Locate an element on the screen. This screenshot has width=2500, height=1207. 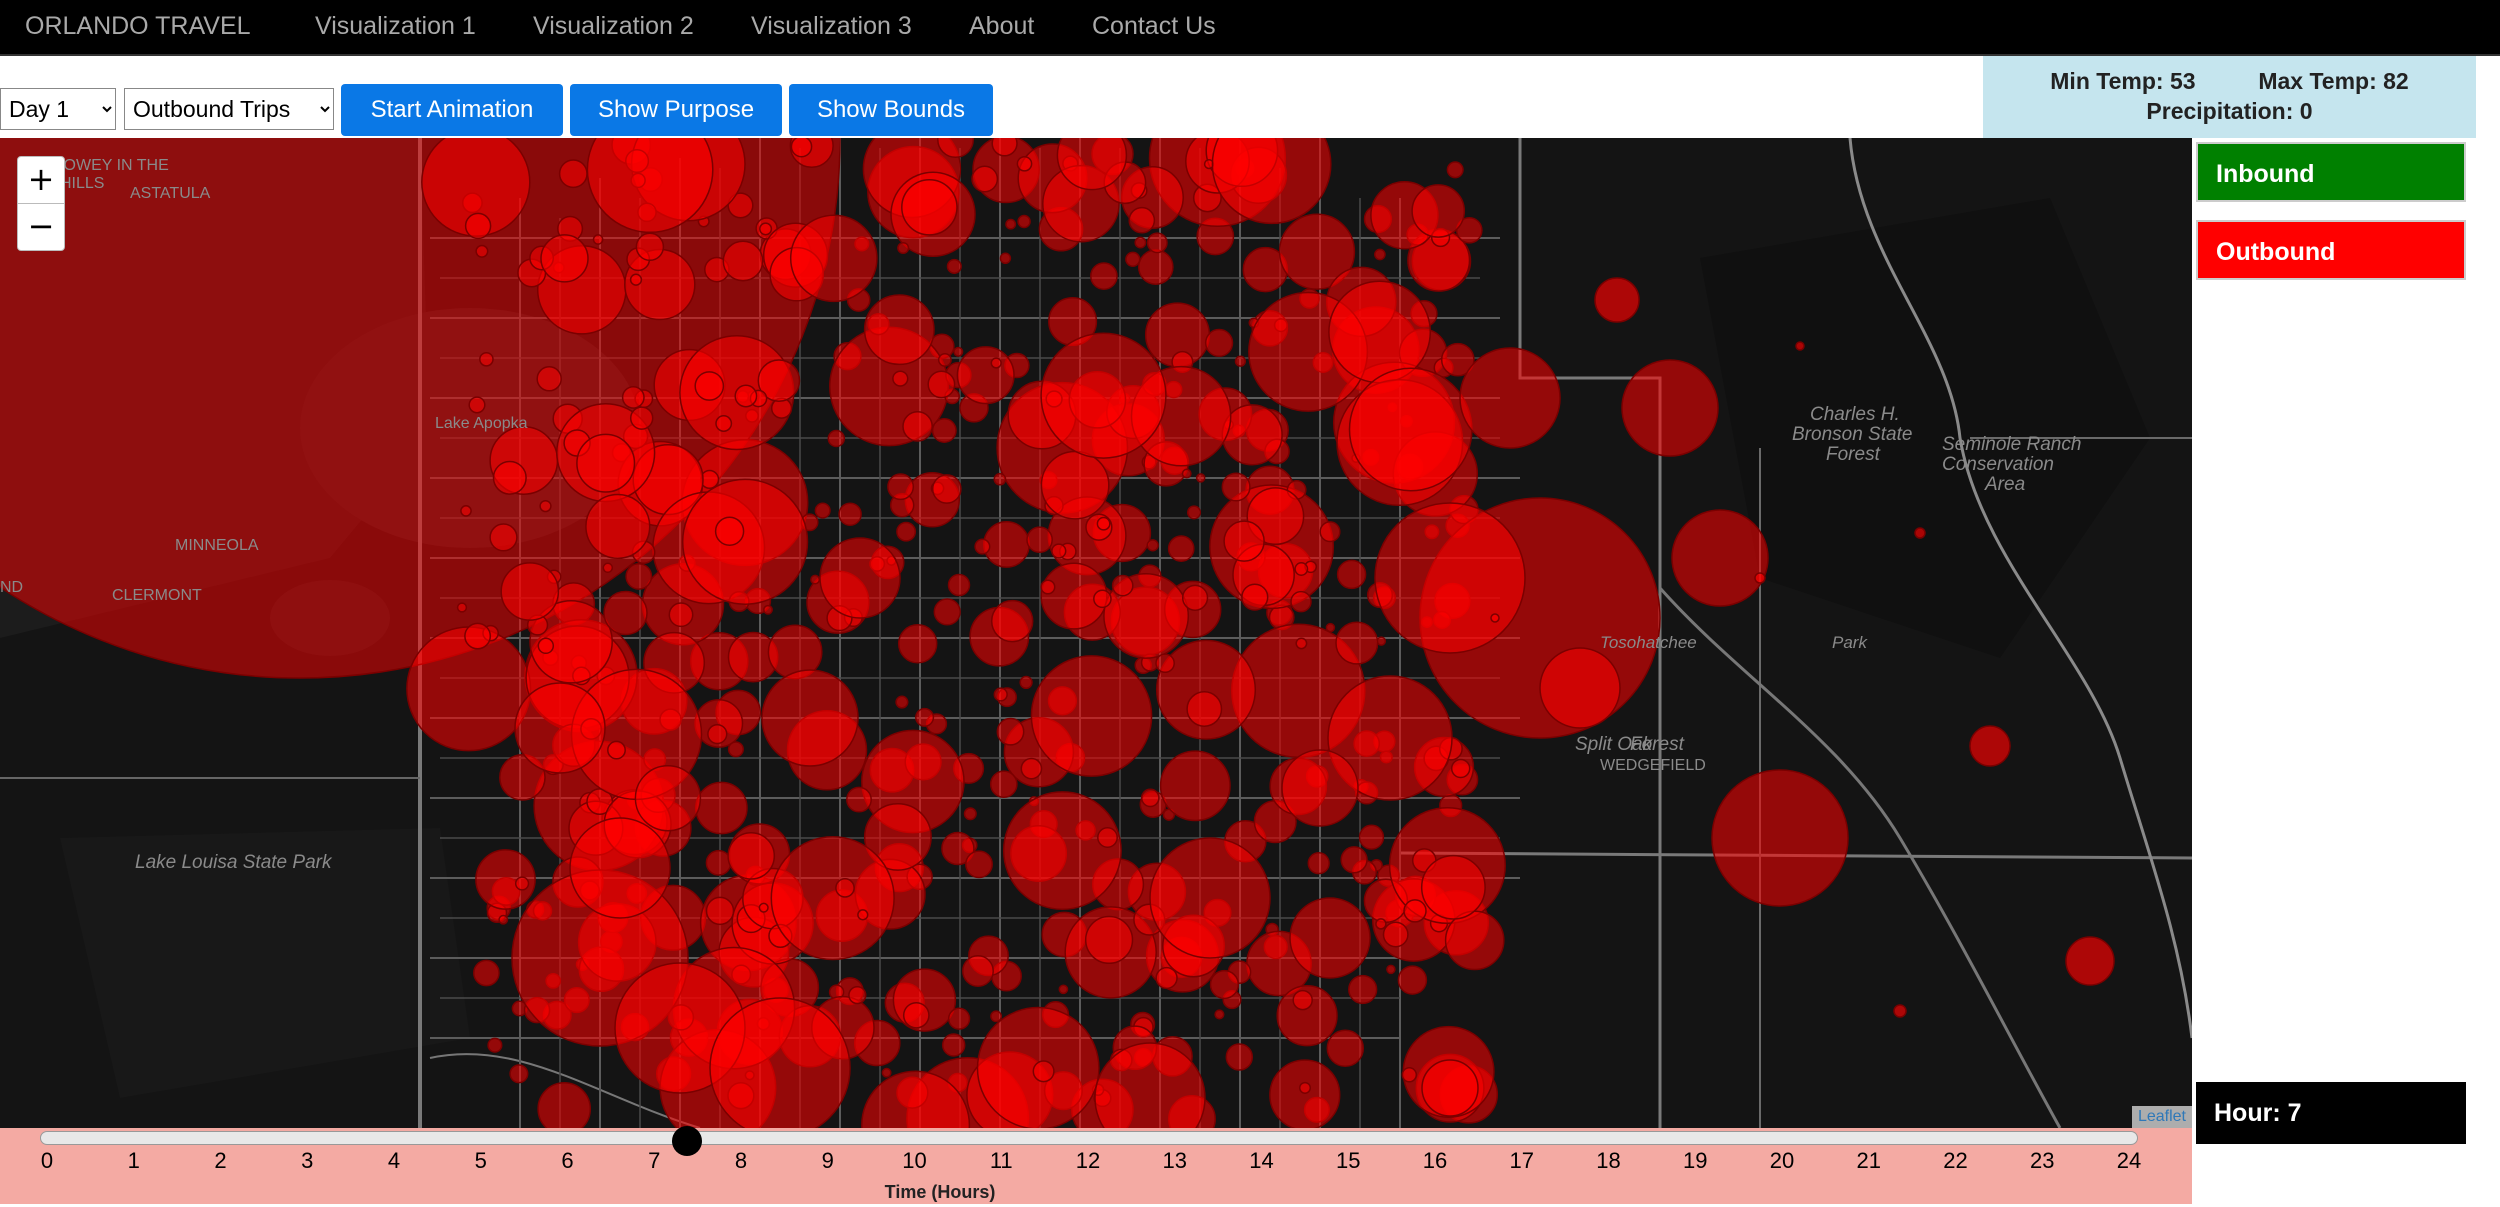
leaflet-attribution: Leaflet is located at coordinates (2161, 1117).